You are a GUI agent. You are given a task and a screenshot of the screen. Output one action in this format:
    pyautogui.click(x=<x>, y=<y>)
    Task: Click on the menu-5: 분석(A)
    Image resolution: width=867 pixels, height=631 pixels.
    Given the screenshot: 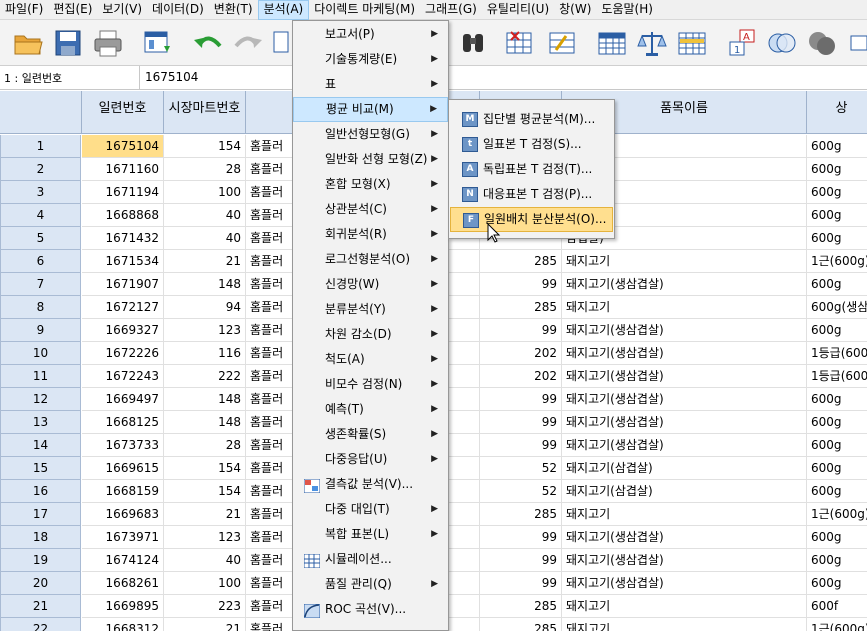 What is the action you would take?
    pyautogui.click(x=283, y=10)
    